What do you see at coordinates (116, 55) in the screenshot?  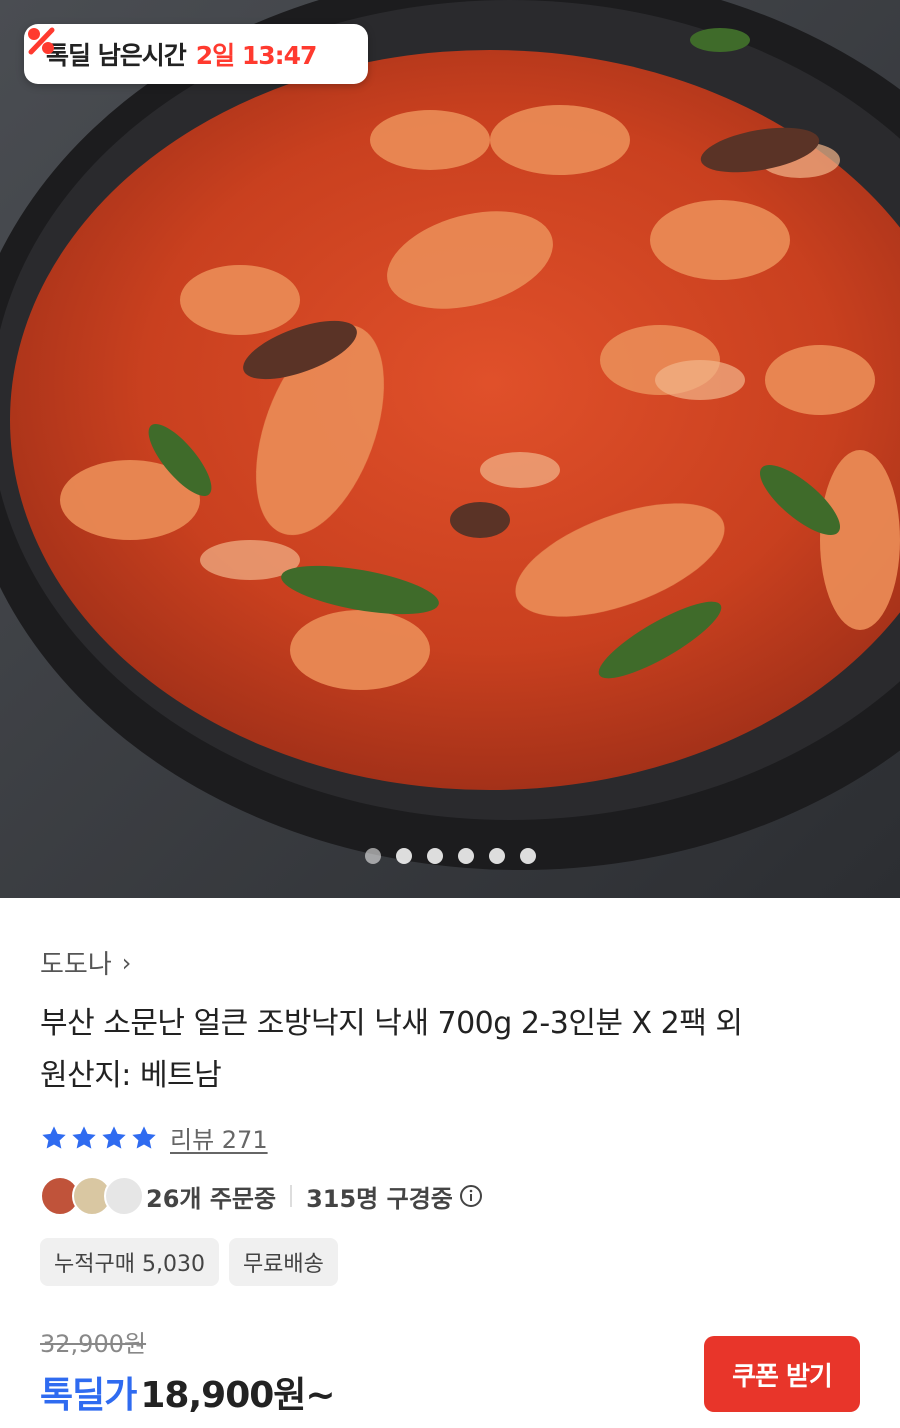 I see `timer-label: 톡딜 남은시간` at bounding box center [116, 55].